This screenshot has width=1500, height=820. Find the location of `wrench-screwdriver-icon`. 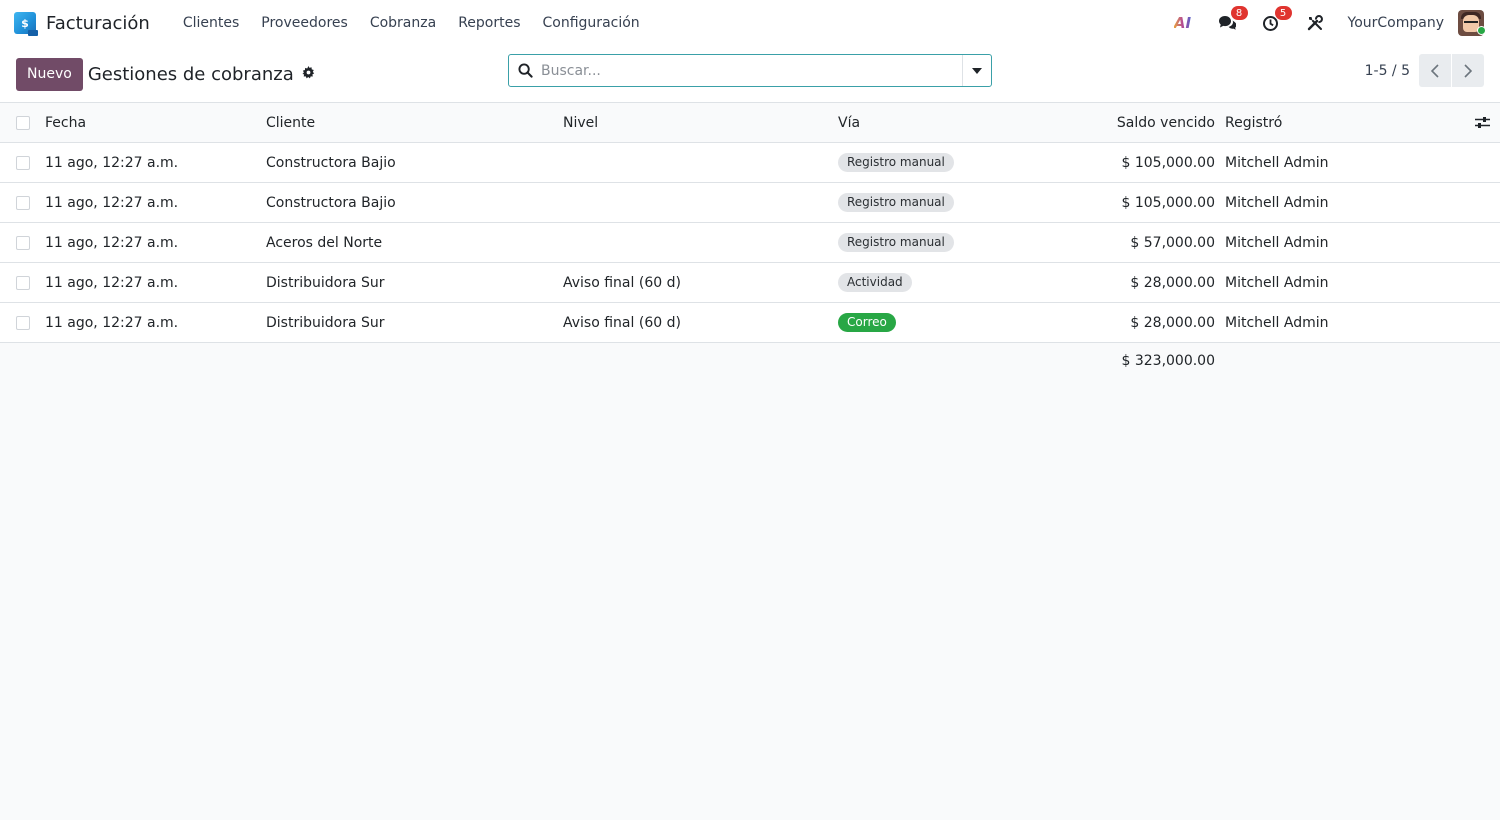

wrench-screwdriver-icon is located at coordinates (1315, 23).